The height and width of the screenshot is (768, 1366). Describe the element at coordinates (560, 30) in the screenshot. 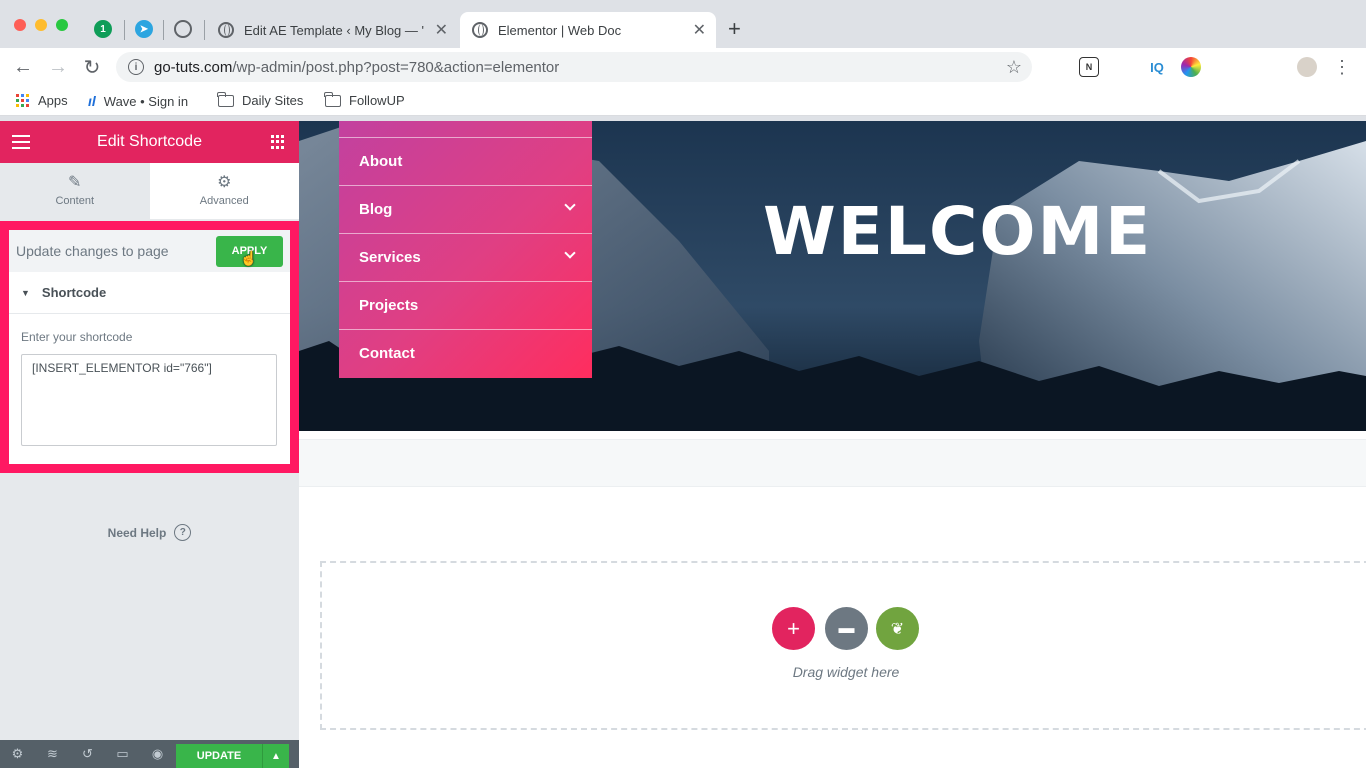

I see `tab-title: Elementor | Web Doc` at that location.